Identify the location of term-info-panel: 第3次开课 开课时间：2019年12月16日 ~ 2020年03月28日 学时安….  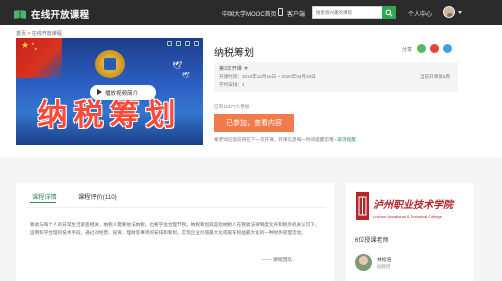
(336, 77).